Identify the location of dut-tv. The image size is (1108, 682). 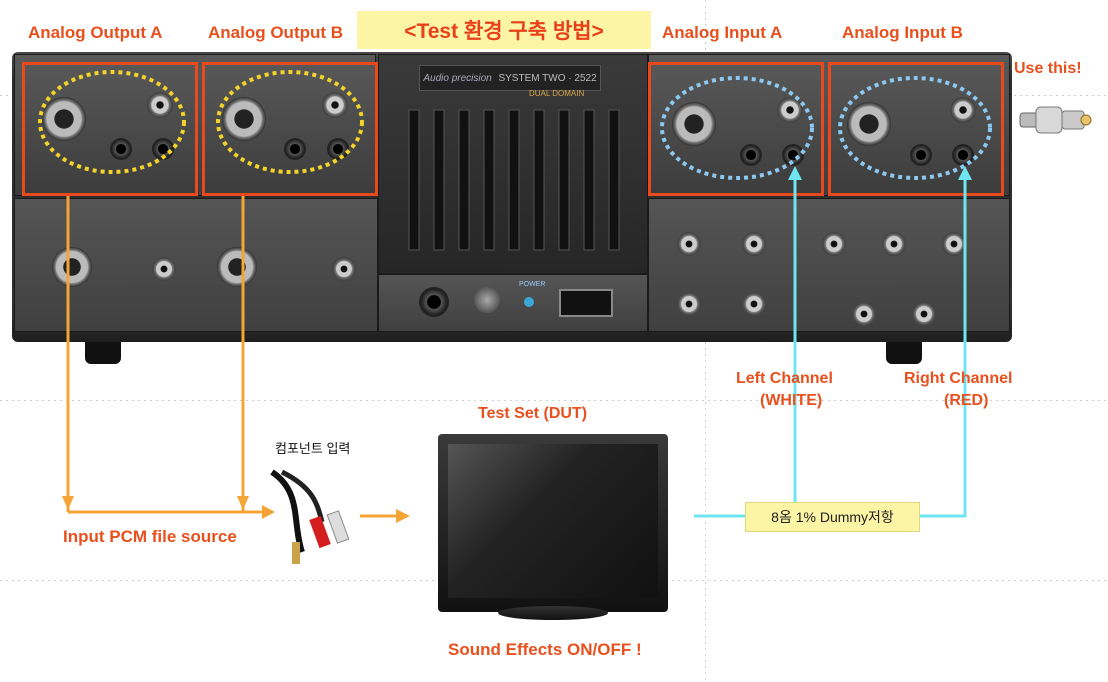
(553, 523).